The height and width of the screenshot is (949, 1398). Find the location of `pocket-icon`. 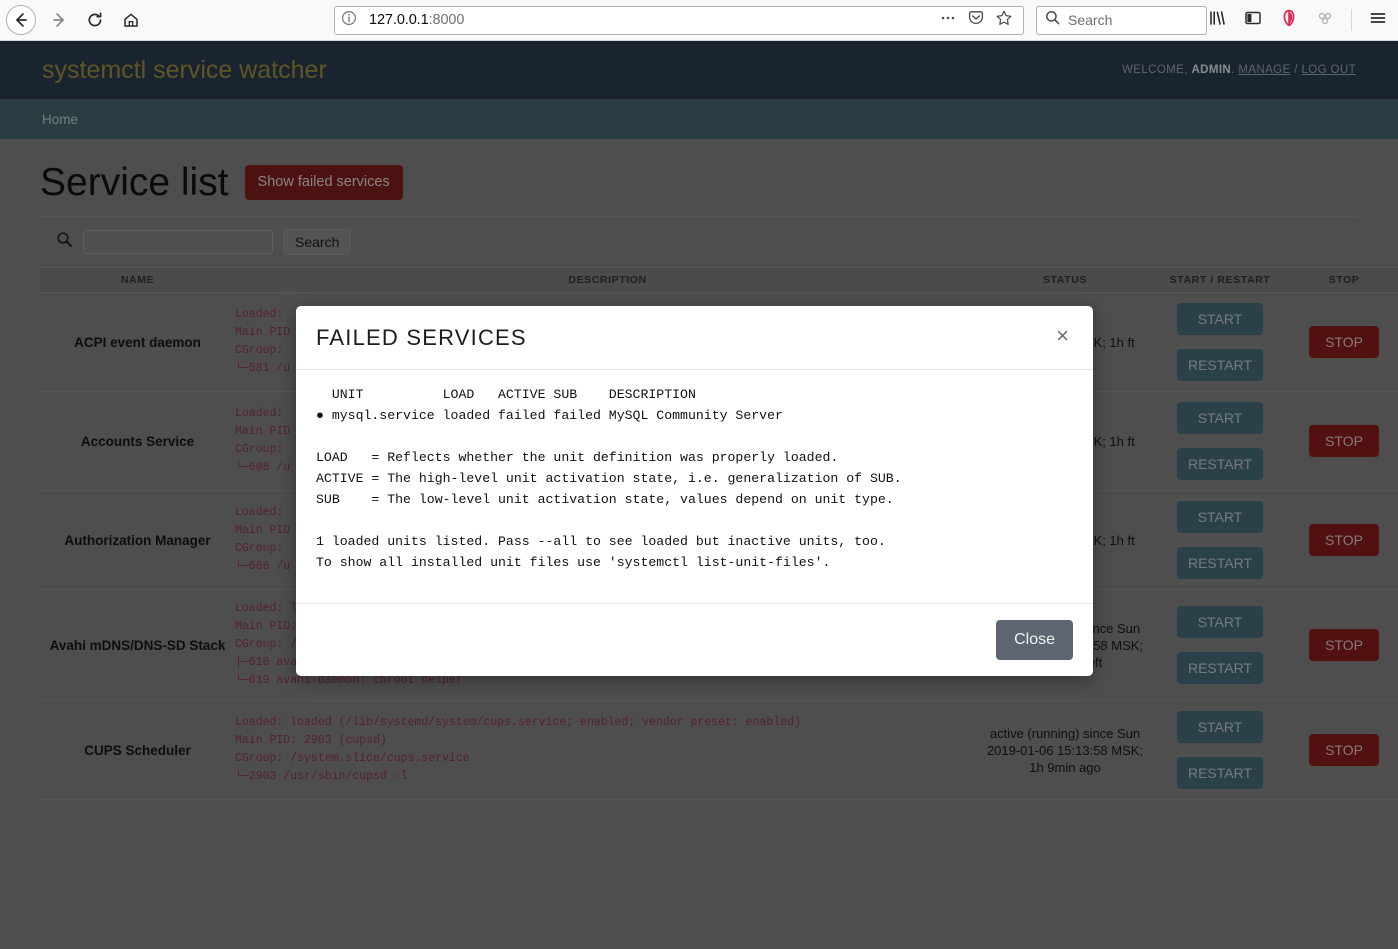

pocket-icon is located at coordinates (976, 20).